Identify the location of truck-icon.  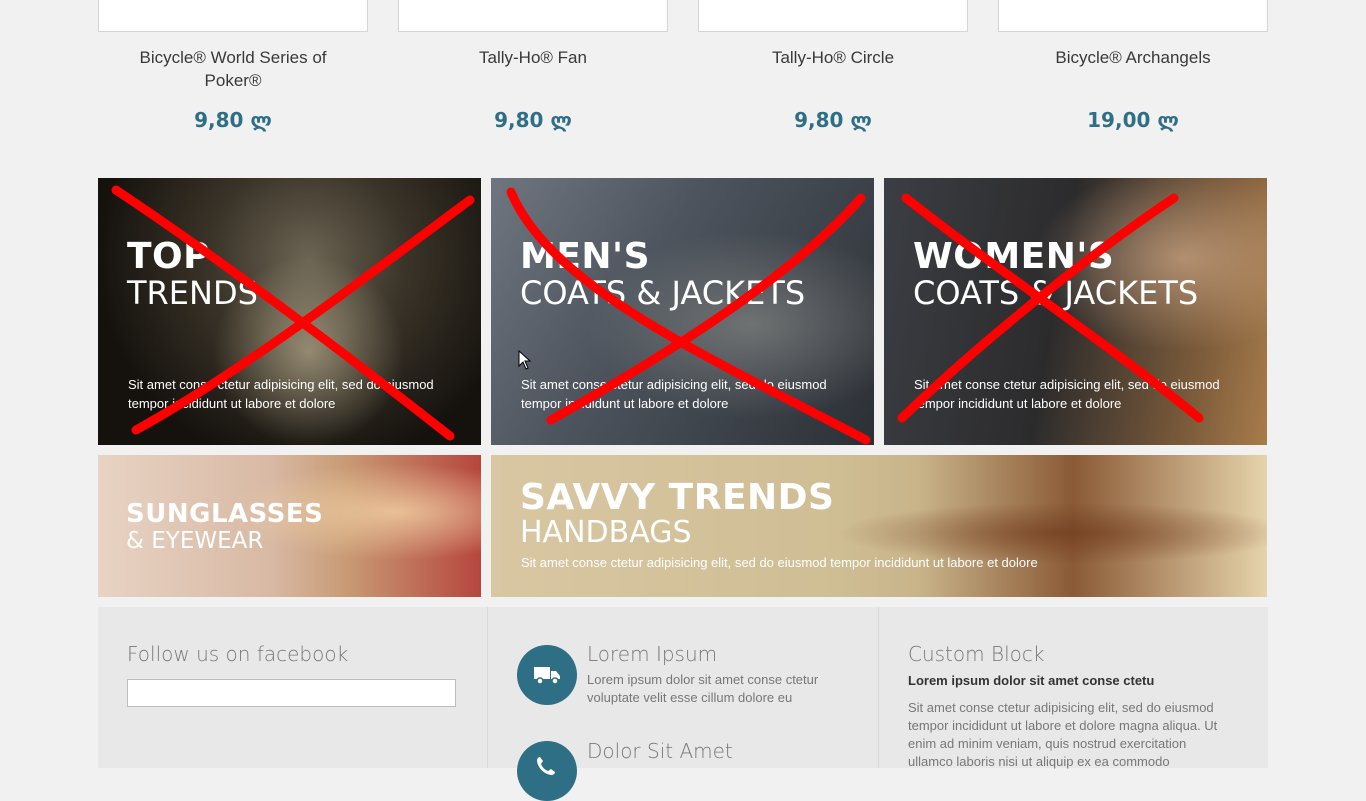
(547, 676).